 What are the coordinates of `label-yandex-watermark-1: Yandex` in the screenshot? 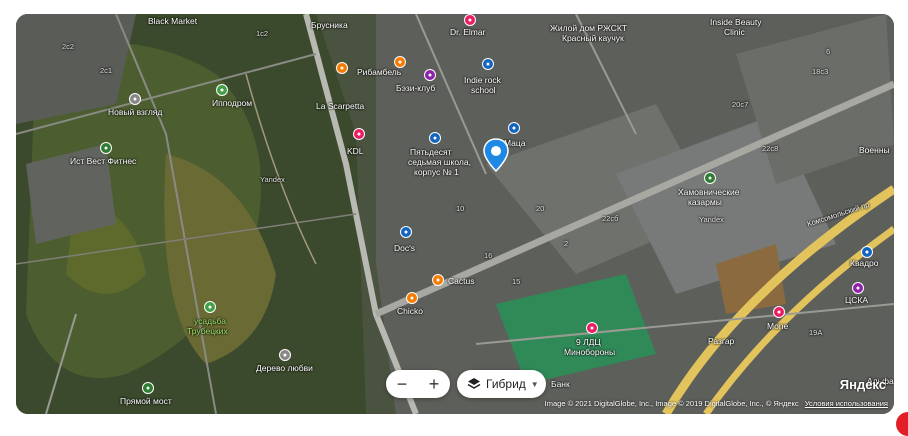 It's located at (272, 179).